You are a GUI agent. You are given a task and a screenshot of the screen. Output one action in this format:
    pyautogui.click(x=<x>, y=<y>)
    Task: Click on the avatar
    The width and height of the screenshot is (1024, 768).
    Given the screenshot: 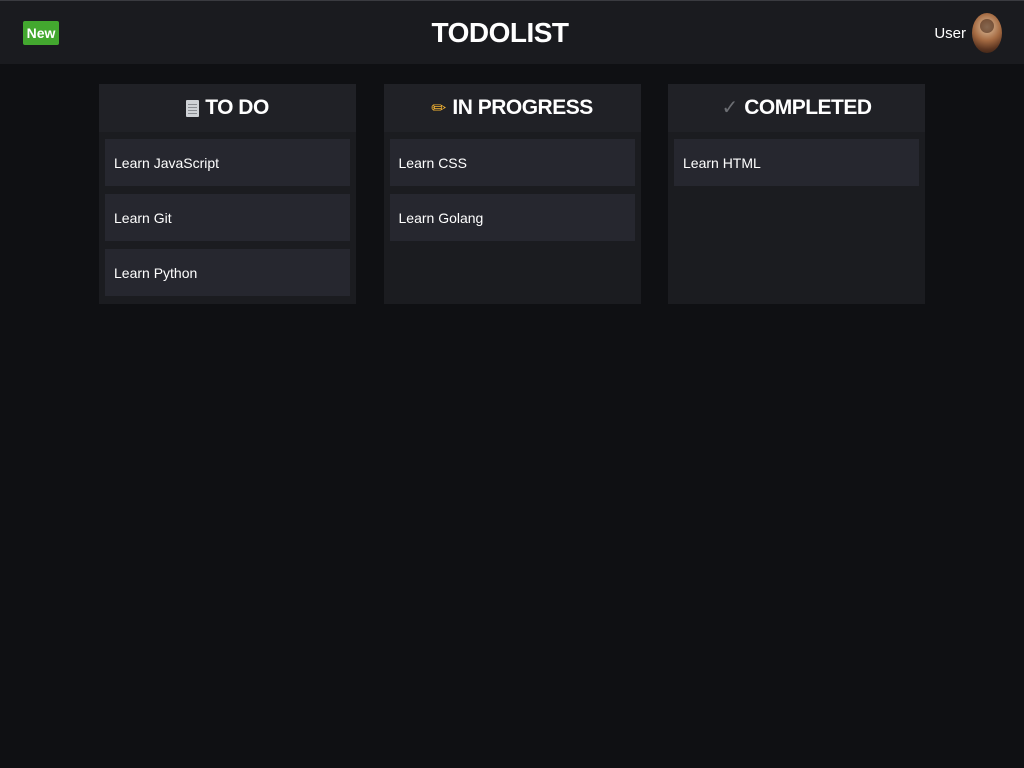 What is the action you would take?
    pyautogui.click(x=987, y=33)
    